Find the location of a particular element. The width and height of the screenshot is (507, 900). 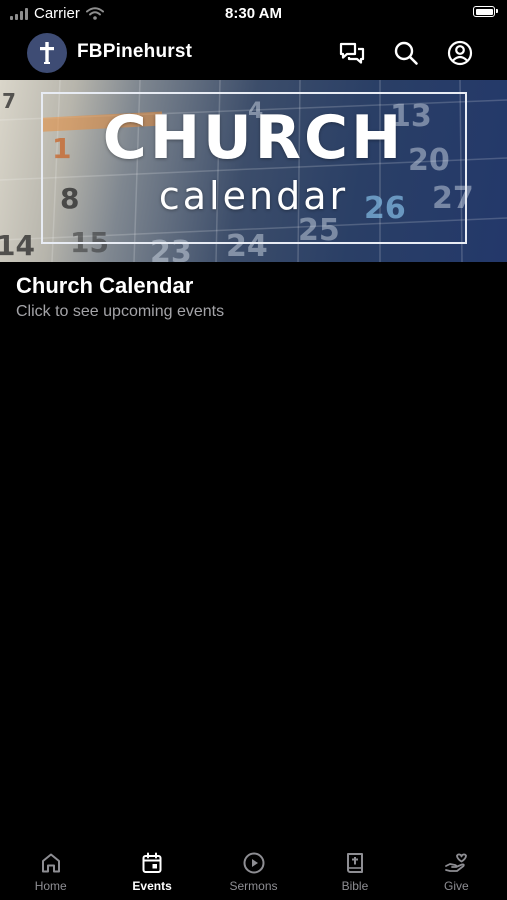

play-circle-icon is located at coordinates (254, 863).